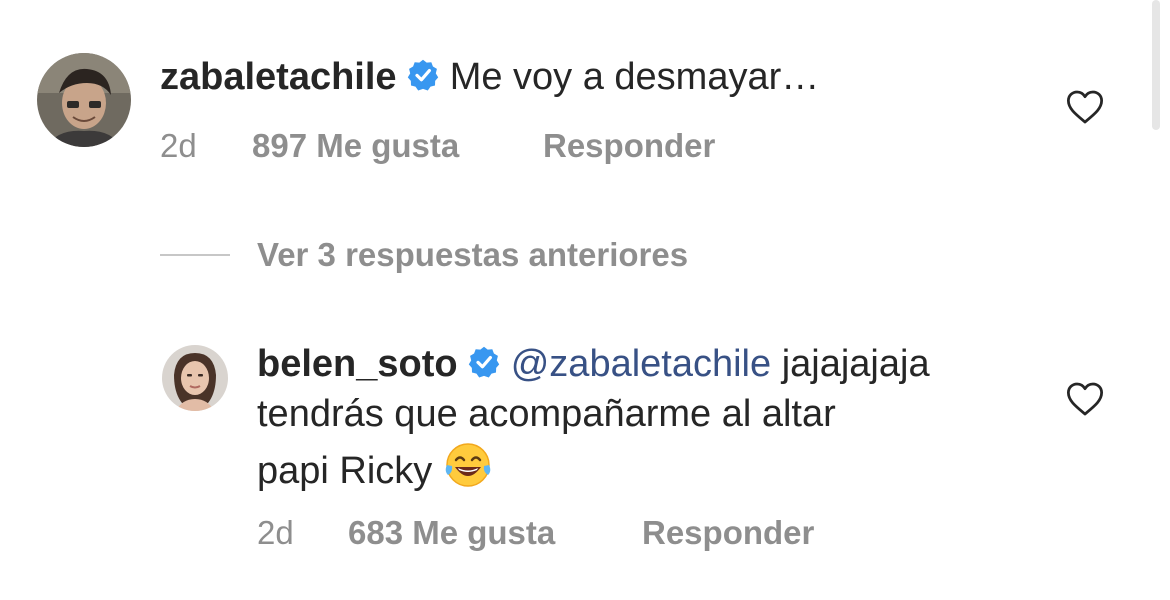 The width and height of the screenshot is (1170, 600). What do you see at coordinates (1156, 65) in the screenshot?
I see `scrollbar` at bounding box center [1156, 65].